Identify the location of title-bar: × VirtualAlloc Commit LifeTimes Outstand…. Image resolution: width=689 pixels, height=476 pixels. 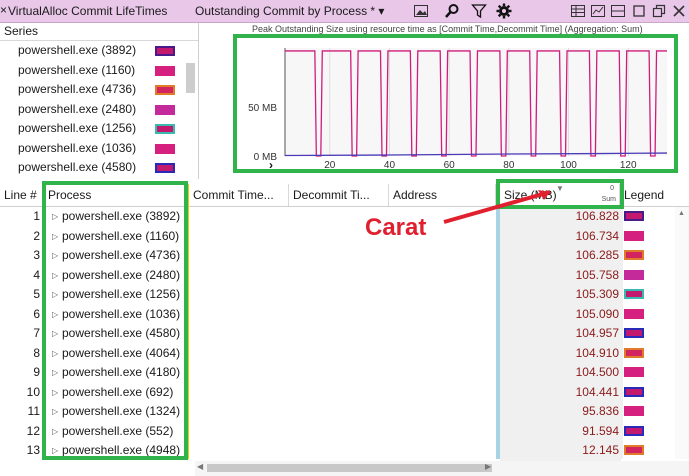
(344, 11).